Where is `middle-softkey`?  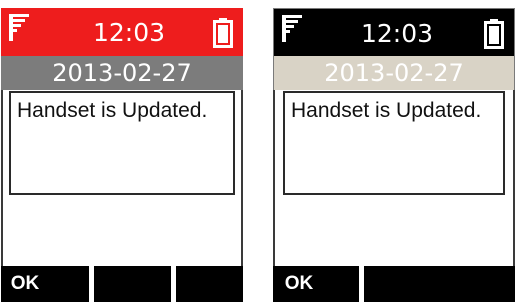 middle-softkey is located at coordinates (130, 284).